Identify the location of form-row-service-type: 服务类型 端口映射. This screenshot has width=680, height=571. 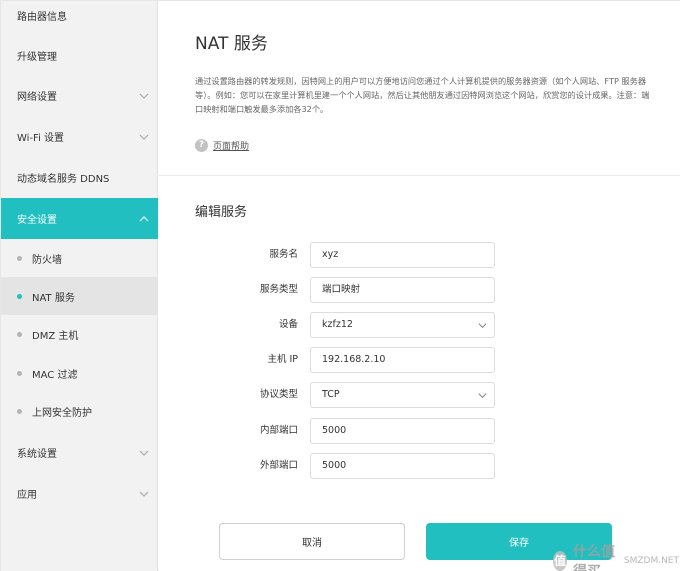
(419, 290).